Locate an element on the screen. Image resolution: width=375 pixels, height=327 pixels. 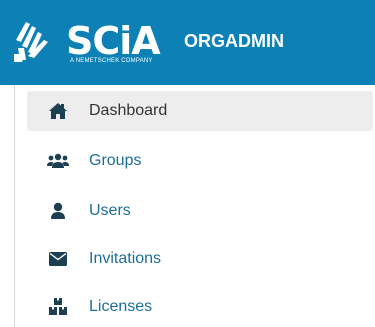
home-icon is located at coordinates (58, 111).